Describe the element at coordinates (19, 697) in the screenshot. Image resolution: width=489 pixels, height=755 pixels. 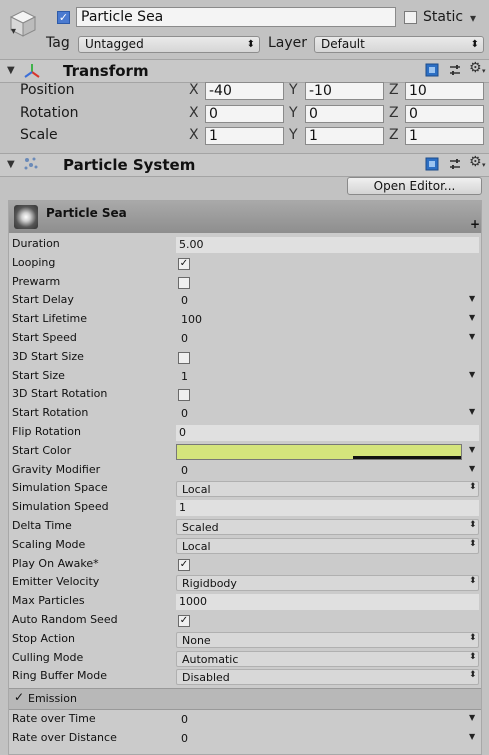
I see `emission-enabled-check: ✓` at that location.